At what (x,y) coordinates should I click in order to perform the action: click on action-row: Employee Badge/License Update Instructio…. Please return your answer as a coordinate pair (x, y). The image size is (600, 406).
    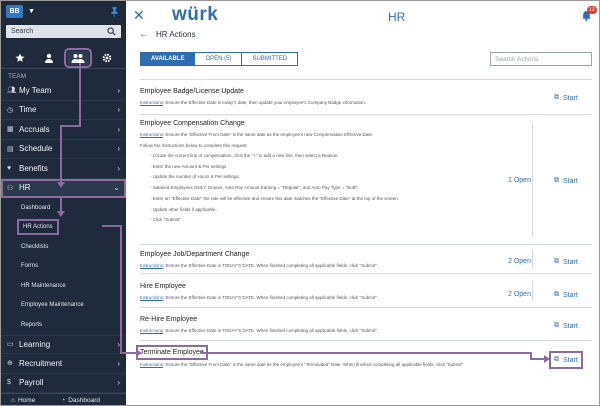
    Looking at the image, I should click on (366, 97).